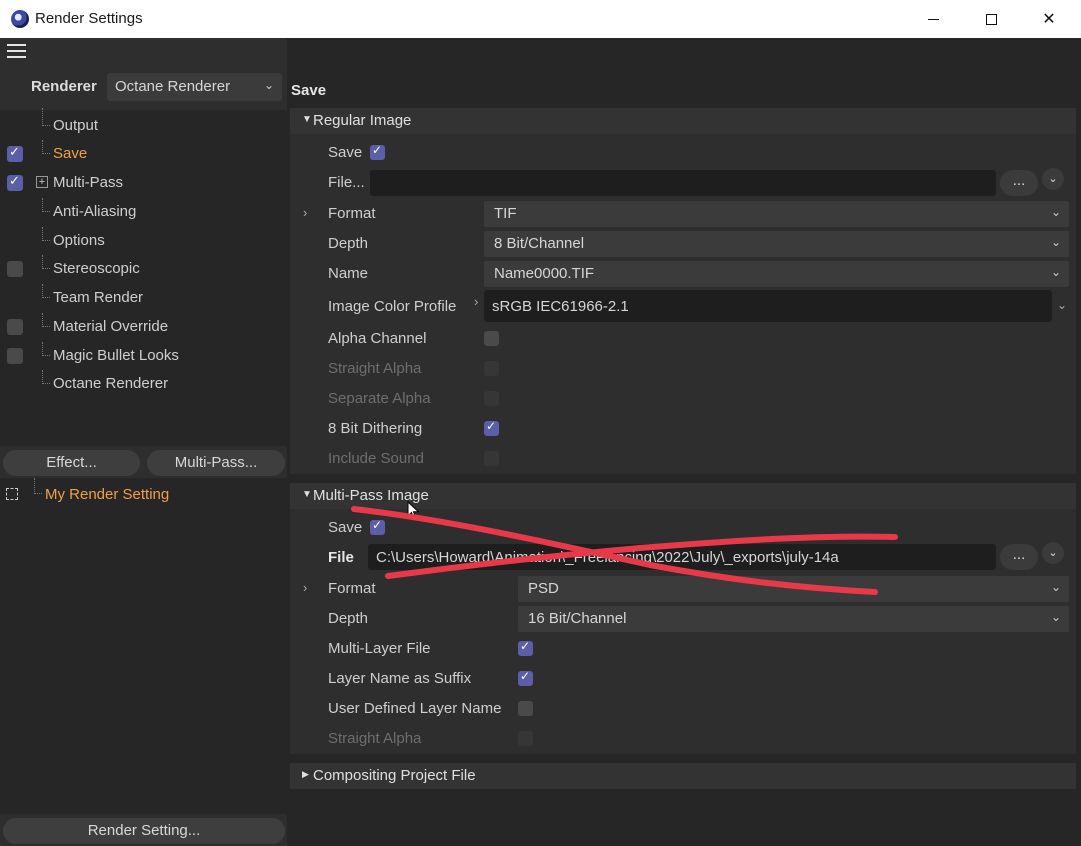 The image size is (1081, 846). What do you see at coordinates (793, 589) in the screenshot?
I see `multipass-format-dropdown: PSD ⌄` at bounding box center [793, 589].